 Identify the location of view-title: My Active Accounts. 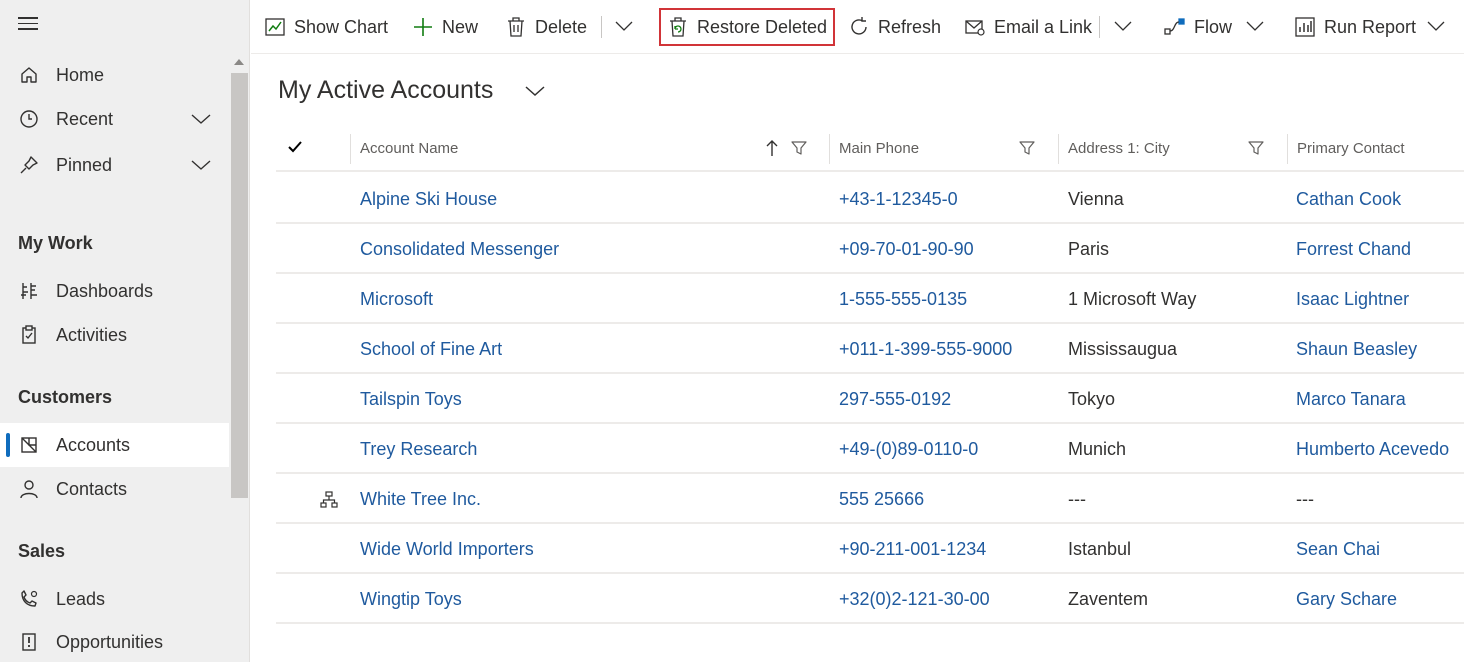
(385, 90).